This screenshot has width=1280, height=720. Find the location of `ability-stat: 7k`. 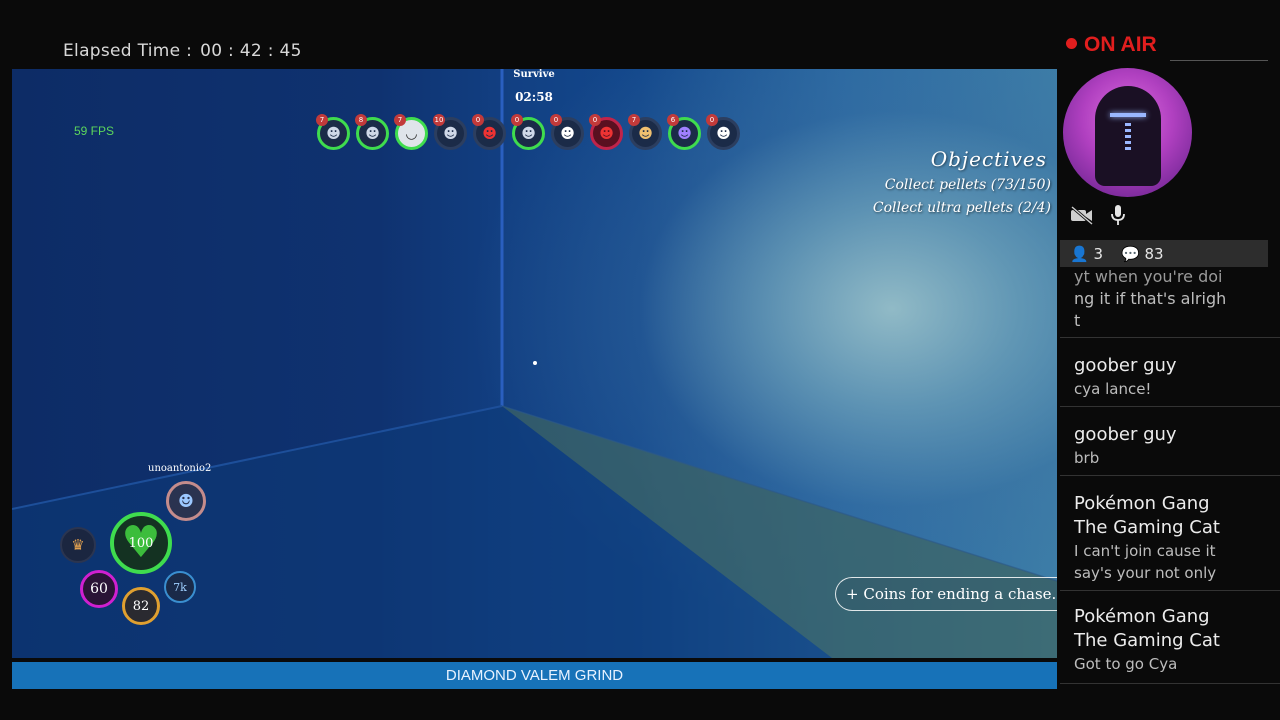

ability-stat: 7k is located at coordinates (180, 587).